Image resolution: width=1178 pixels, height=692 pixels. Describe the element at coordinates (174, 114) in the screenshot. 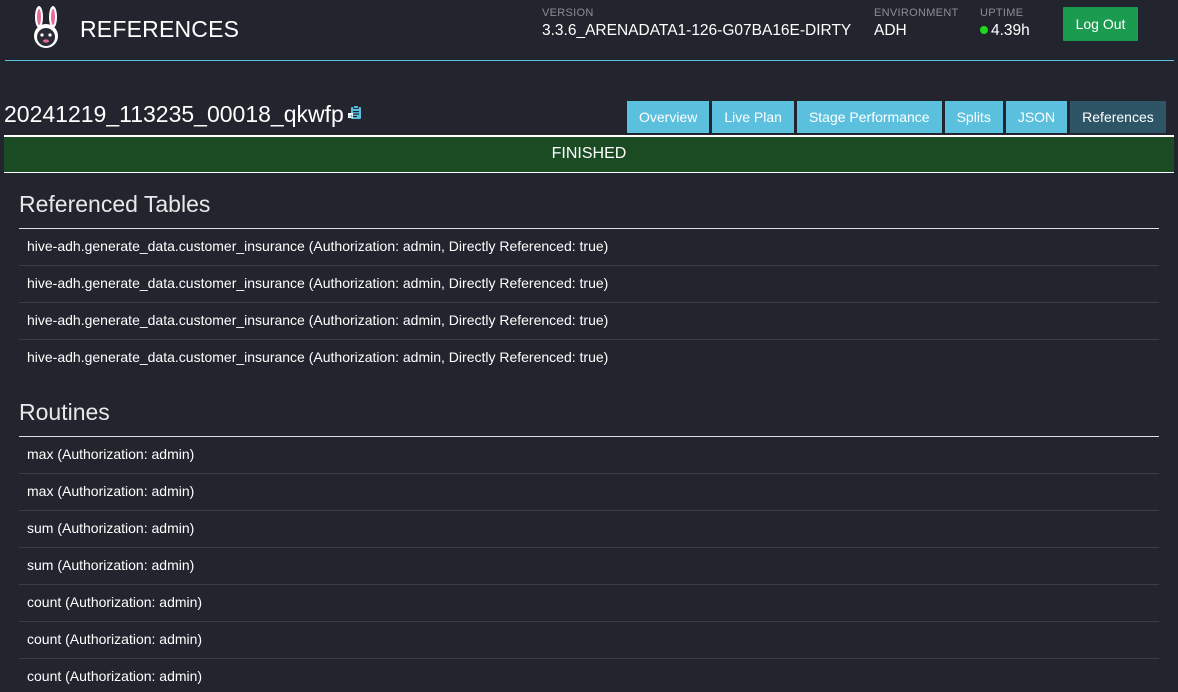

I see `query-id-text: 20241219_113235_00018_qkwfp` at that location.